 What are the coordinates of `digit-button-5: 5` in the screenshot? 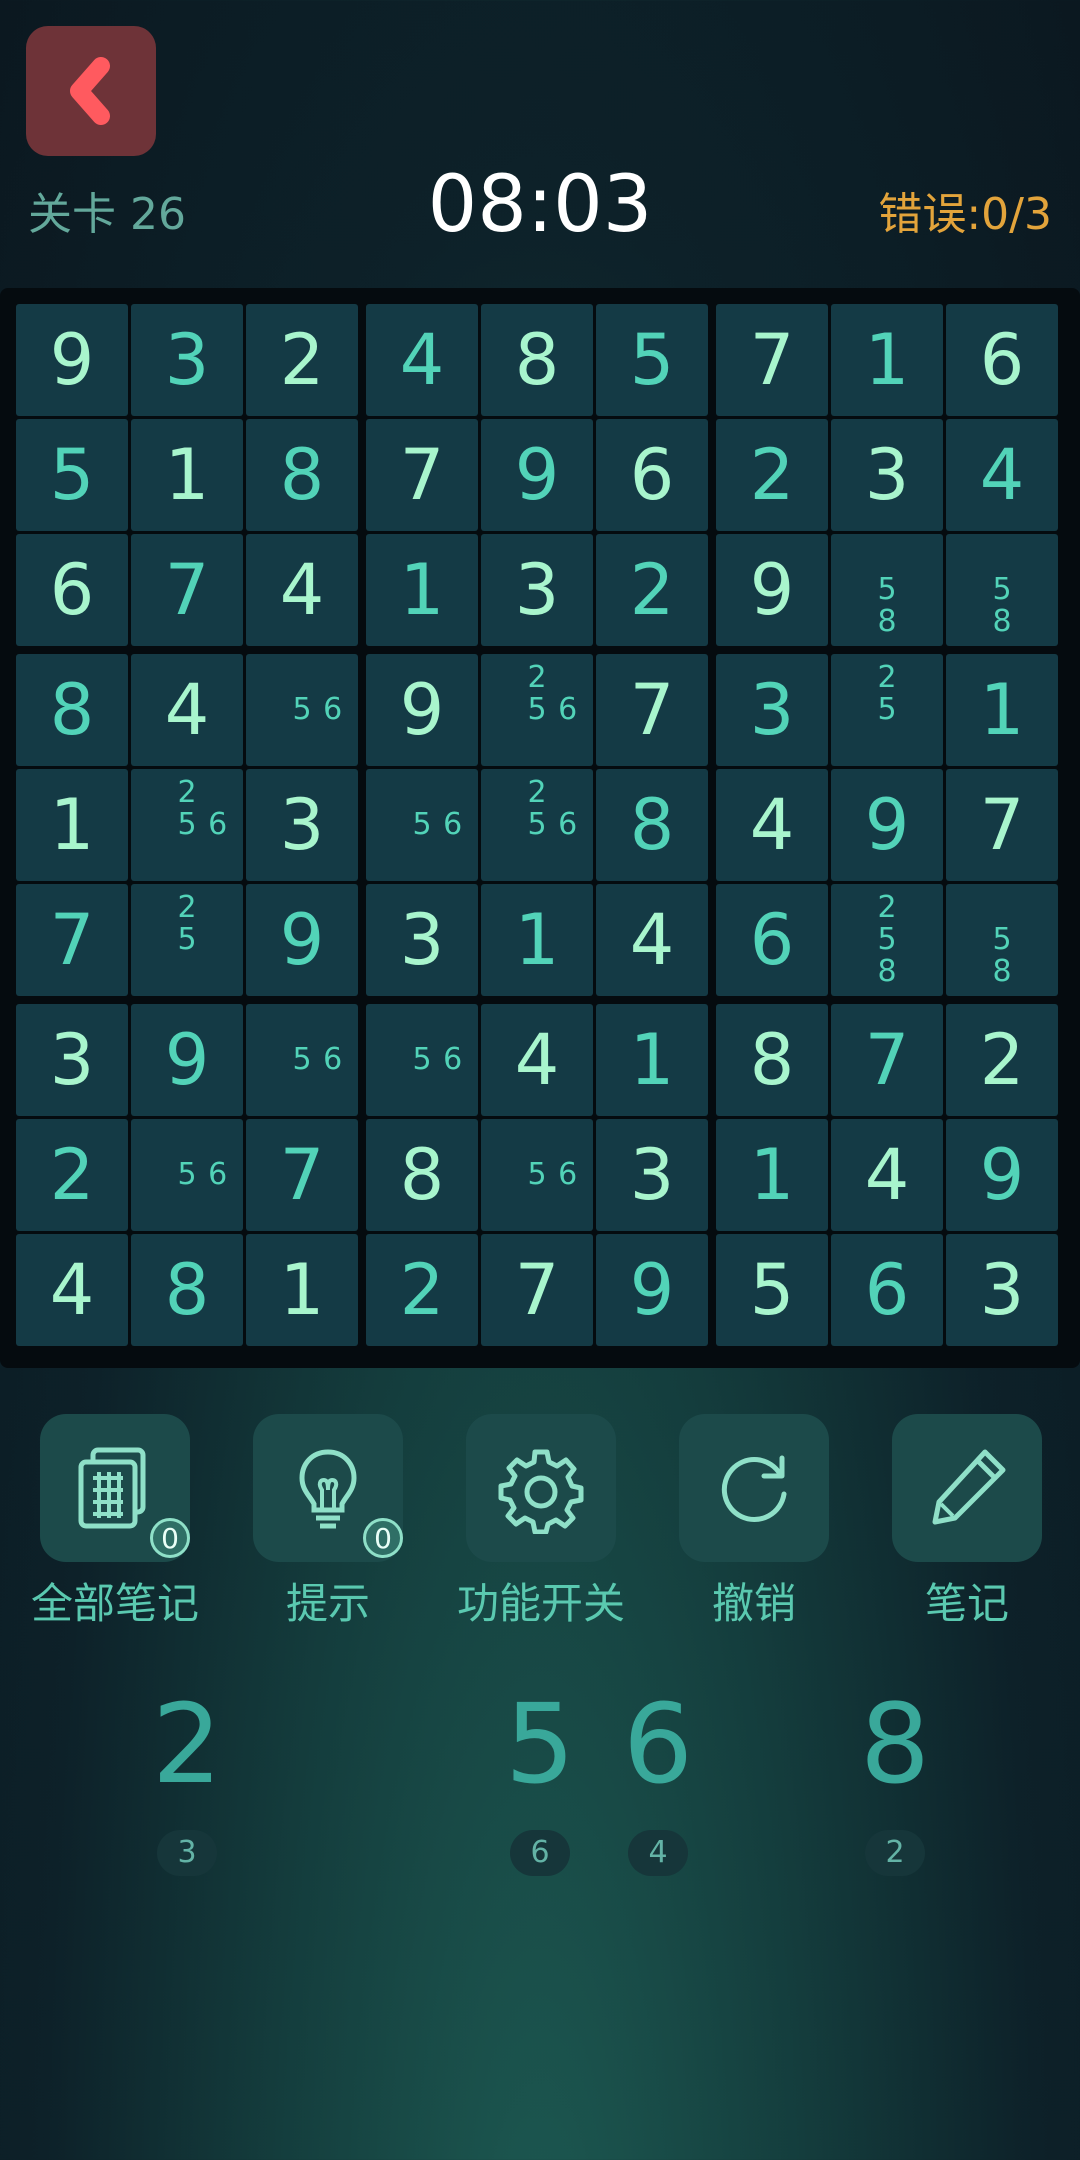 It's located at (540, 1744).